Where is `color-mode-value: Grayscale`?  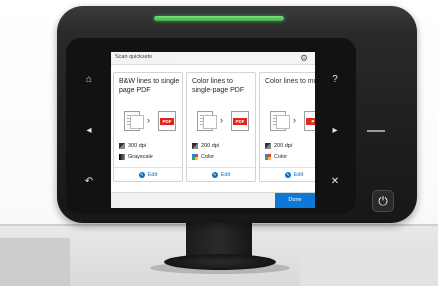
color-mode-value: Grayscale is located at coordinates (140, 157).